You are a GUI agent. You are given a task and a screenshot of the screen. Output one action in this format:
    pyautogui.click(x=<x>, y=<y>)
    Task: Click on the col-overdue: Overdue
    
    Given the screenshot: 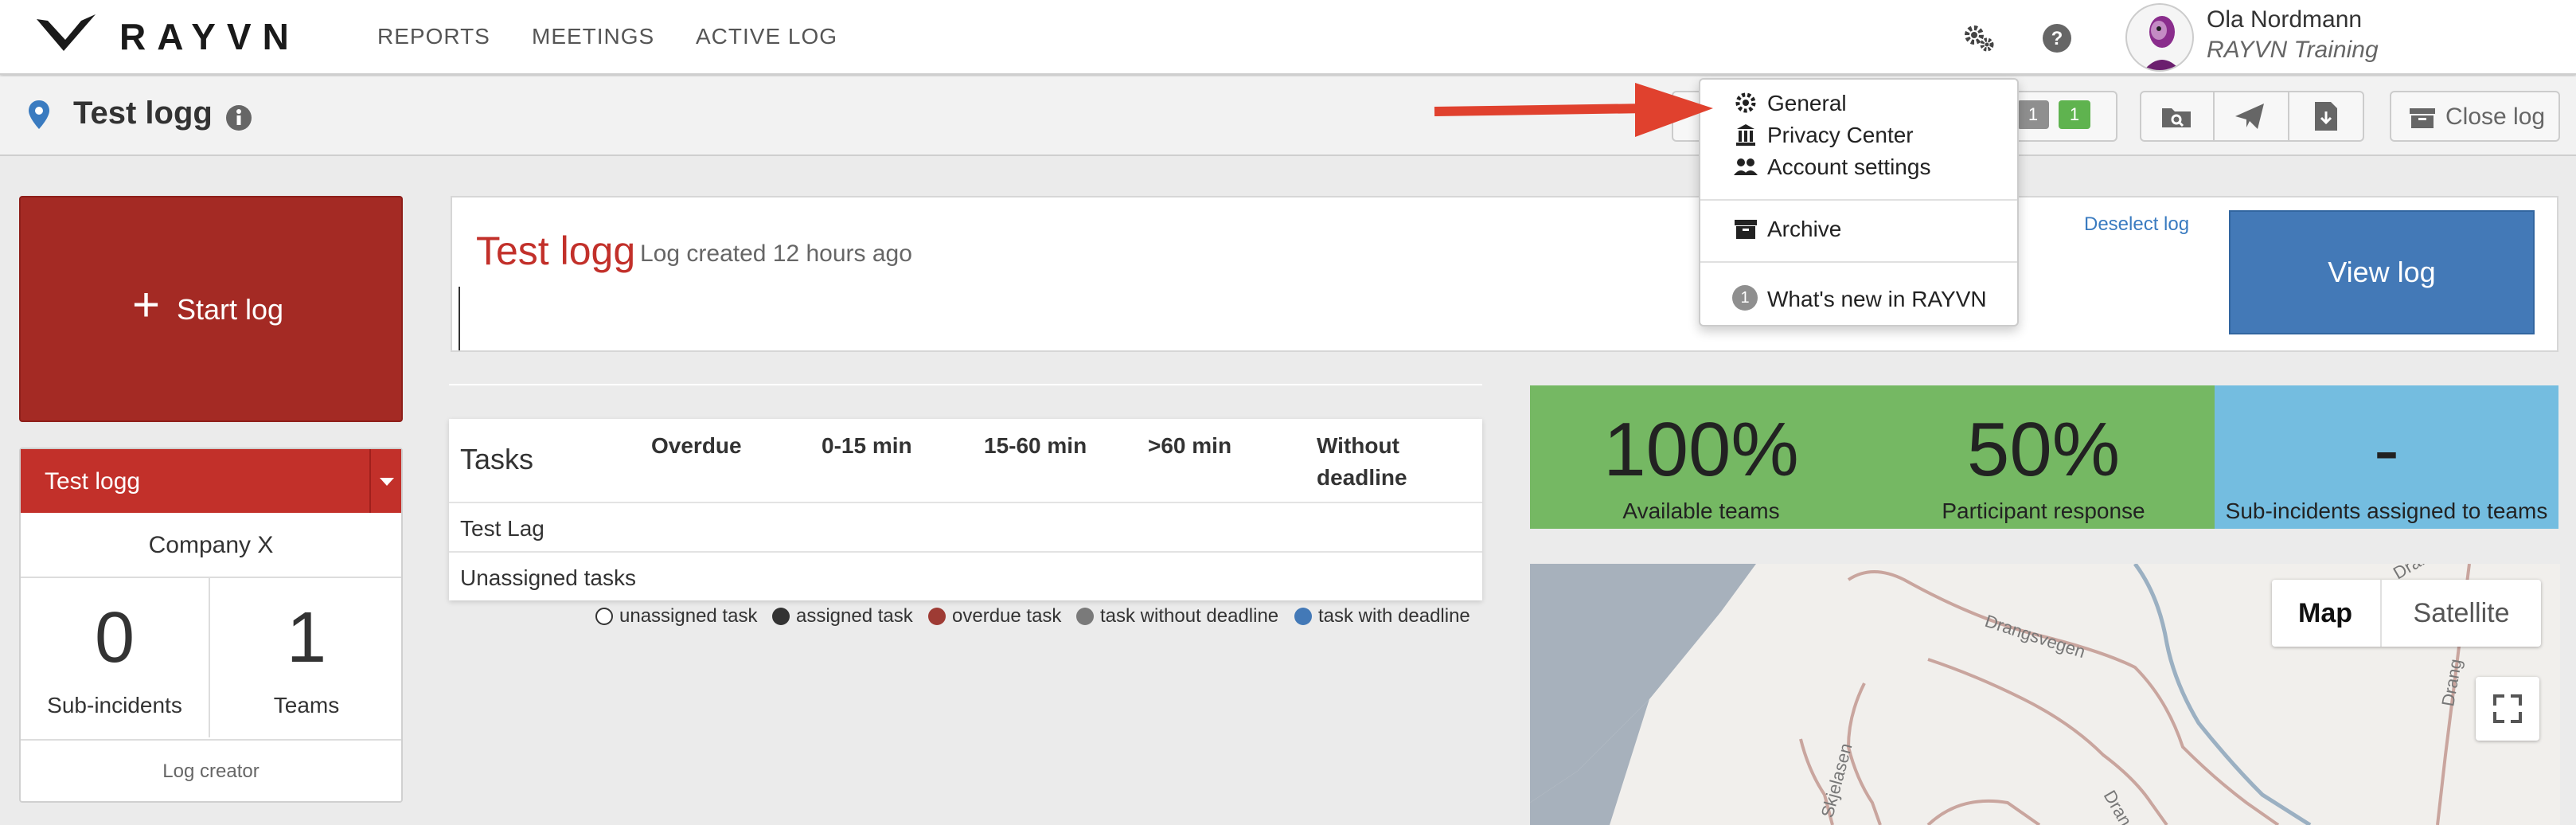 What is the action you would take?
    pyautogui.click(x=696, y=446)
    